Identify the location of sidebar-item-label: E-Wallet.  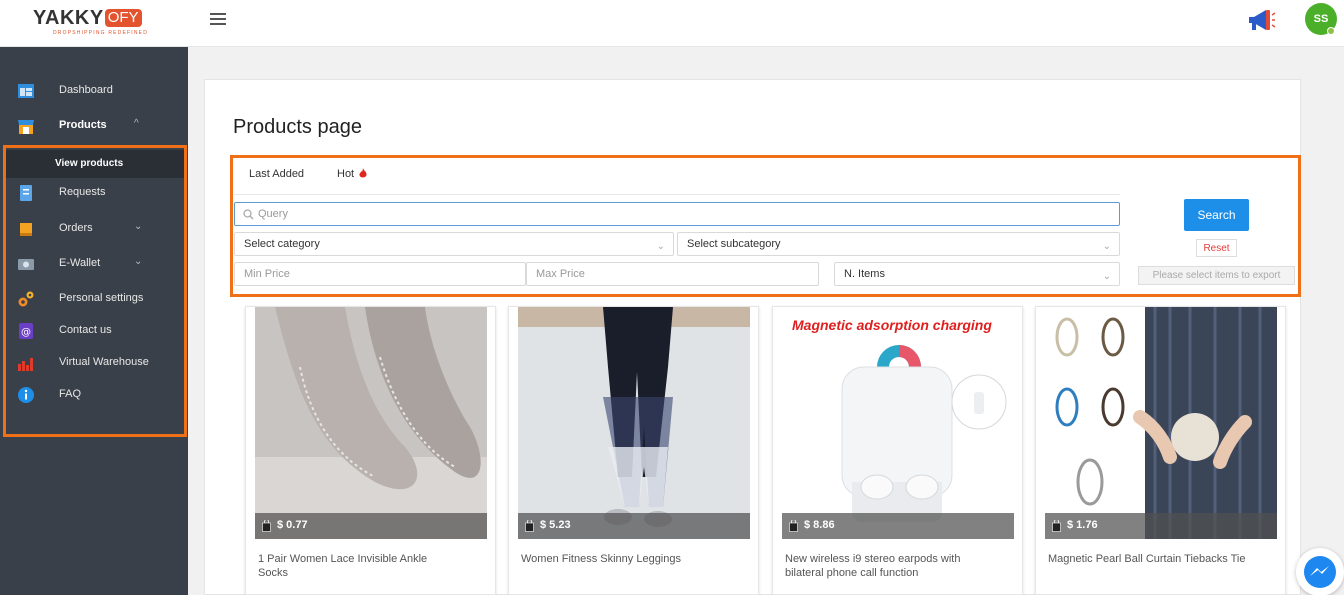
(80, 263).